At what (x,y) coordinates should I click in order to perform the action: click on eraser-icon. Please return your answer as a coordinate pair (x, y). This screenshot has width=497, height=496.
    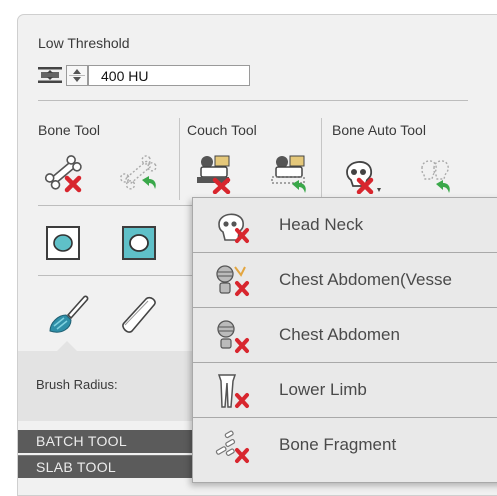
    Looking at the image, I should click on (141, 316).